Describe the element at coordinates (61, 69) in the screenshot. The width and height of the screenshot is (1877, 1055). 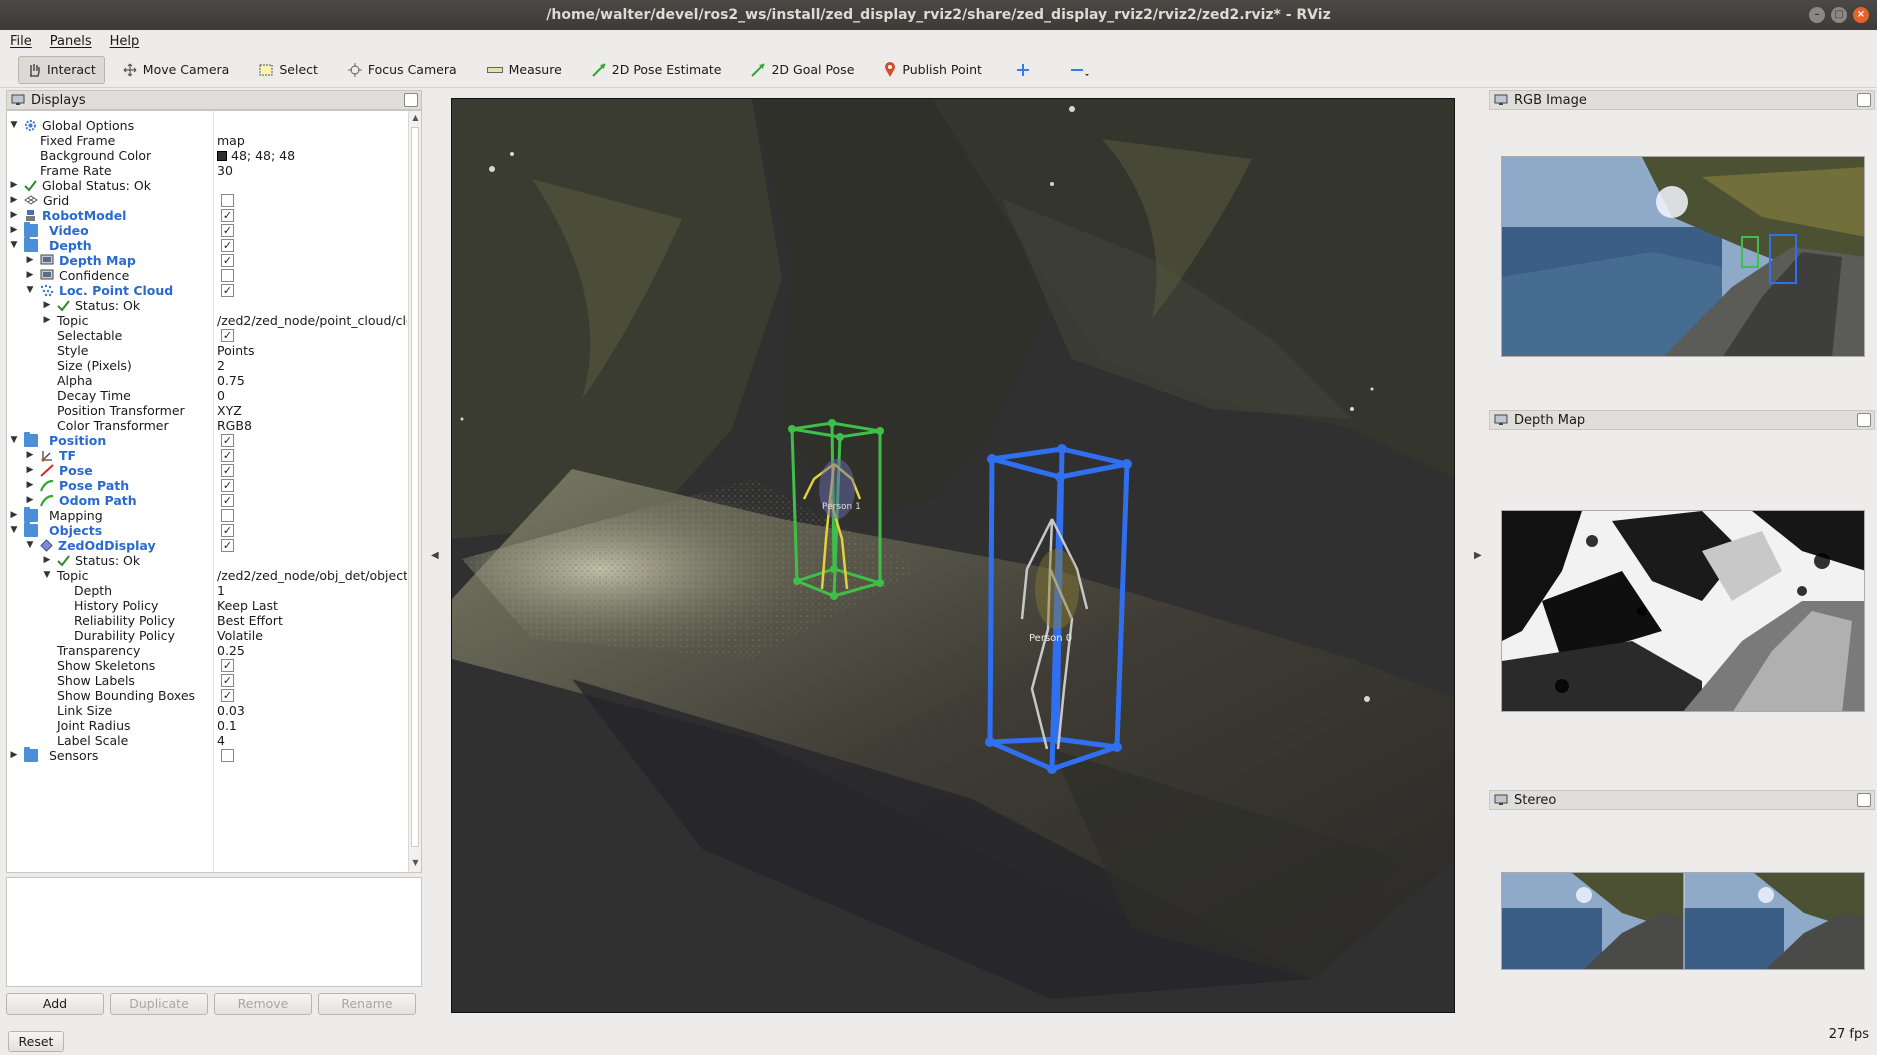
I see `interact-tool-button: Interact` at that location.